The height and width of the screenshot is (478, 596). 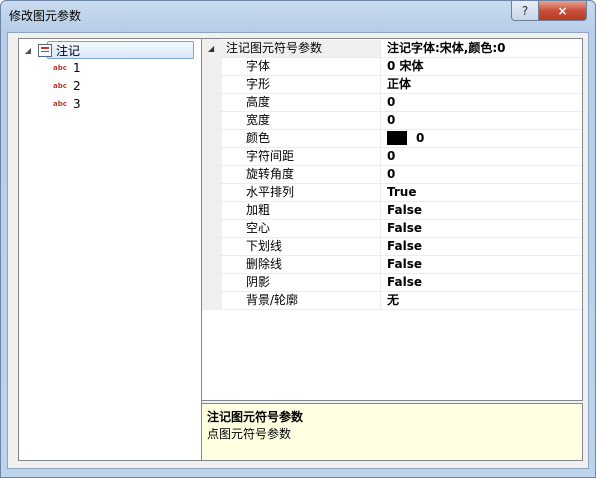 What do you see at coordinates (68, 50) in the screenshot?
I see `tree-node-root-label: 注记` at bounding box center [68, 50].